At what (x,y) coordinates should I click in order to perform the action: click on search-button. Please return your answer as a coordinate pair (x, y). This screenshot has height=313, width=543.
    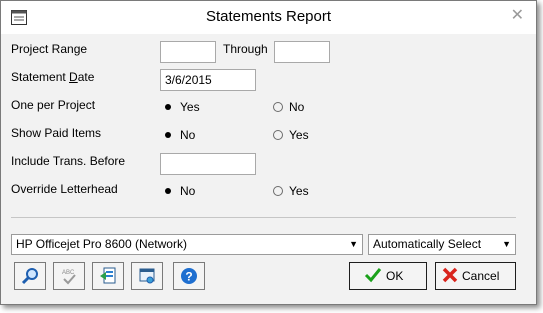
    Looking at the image, I should click on (30, 276).